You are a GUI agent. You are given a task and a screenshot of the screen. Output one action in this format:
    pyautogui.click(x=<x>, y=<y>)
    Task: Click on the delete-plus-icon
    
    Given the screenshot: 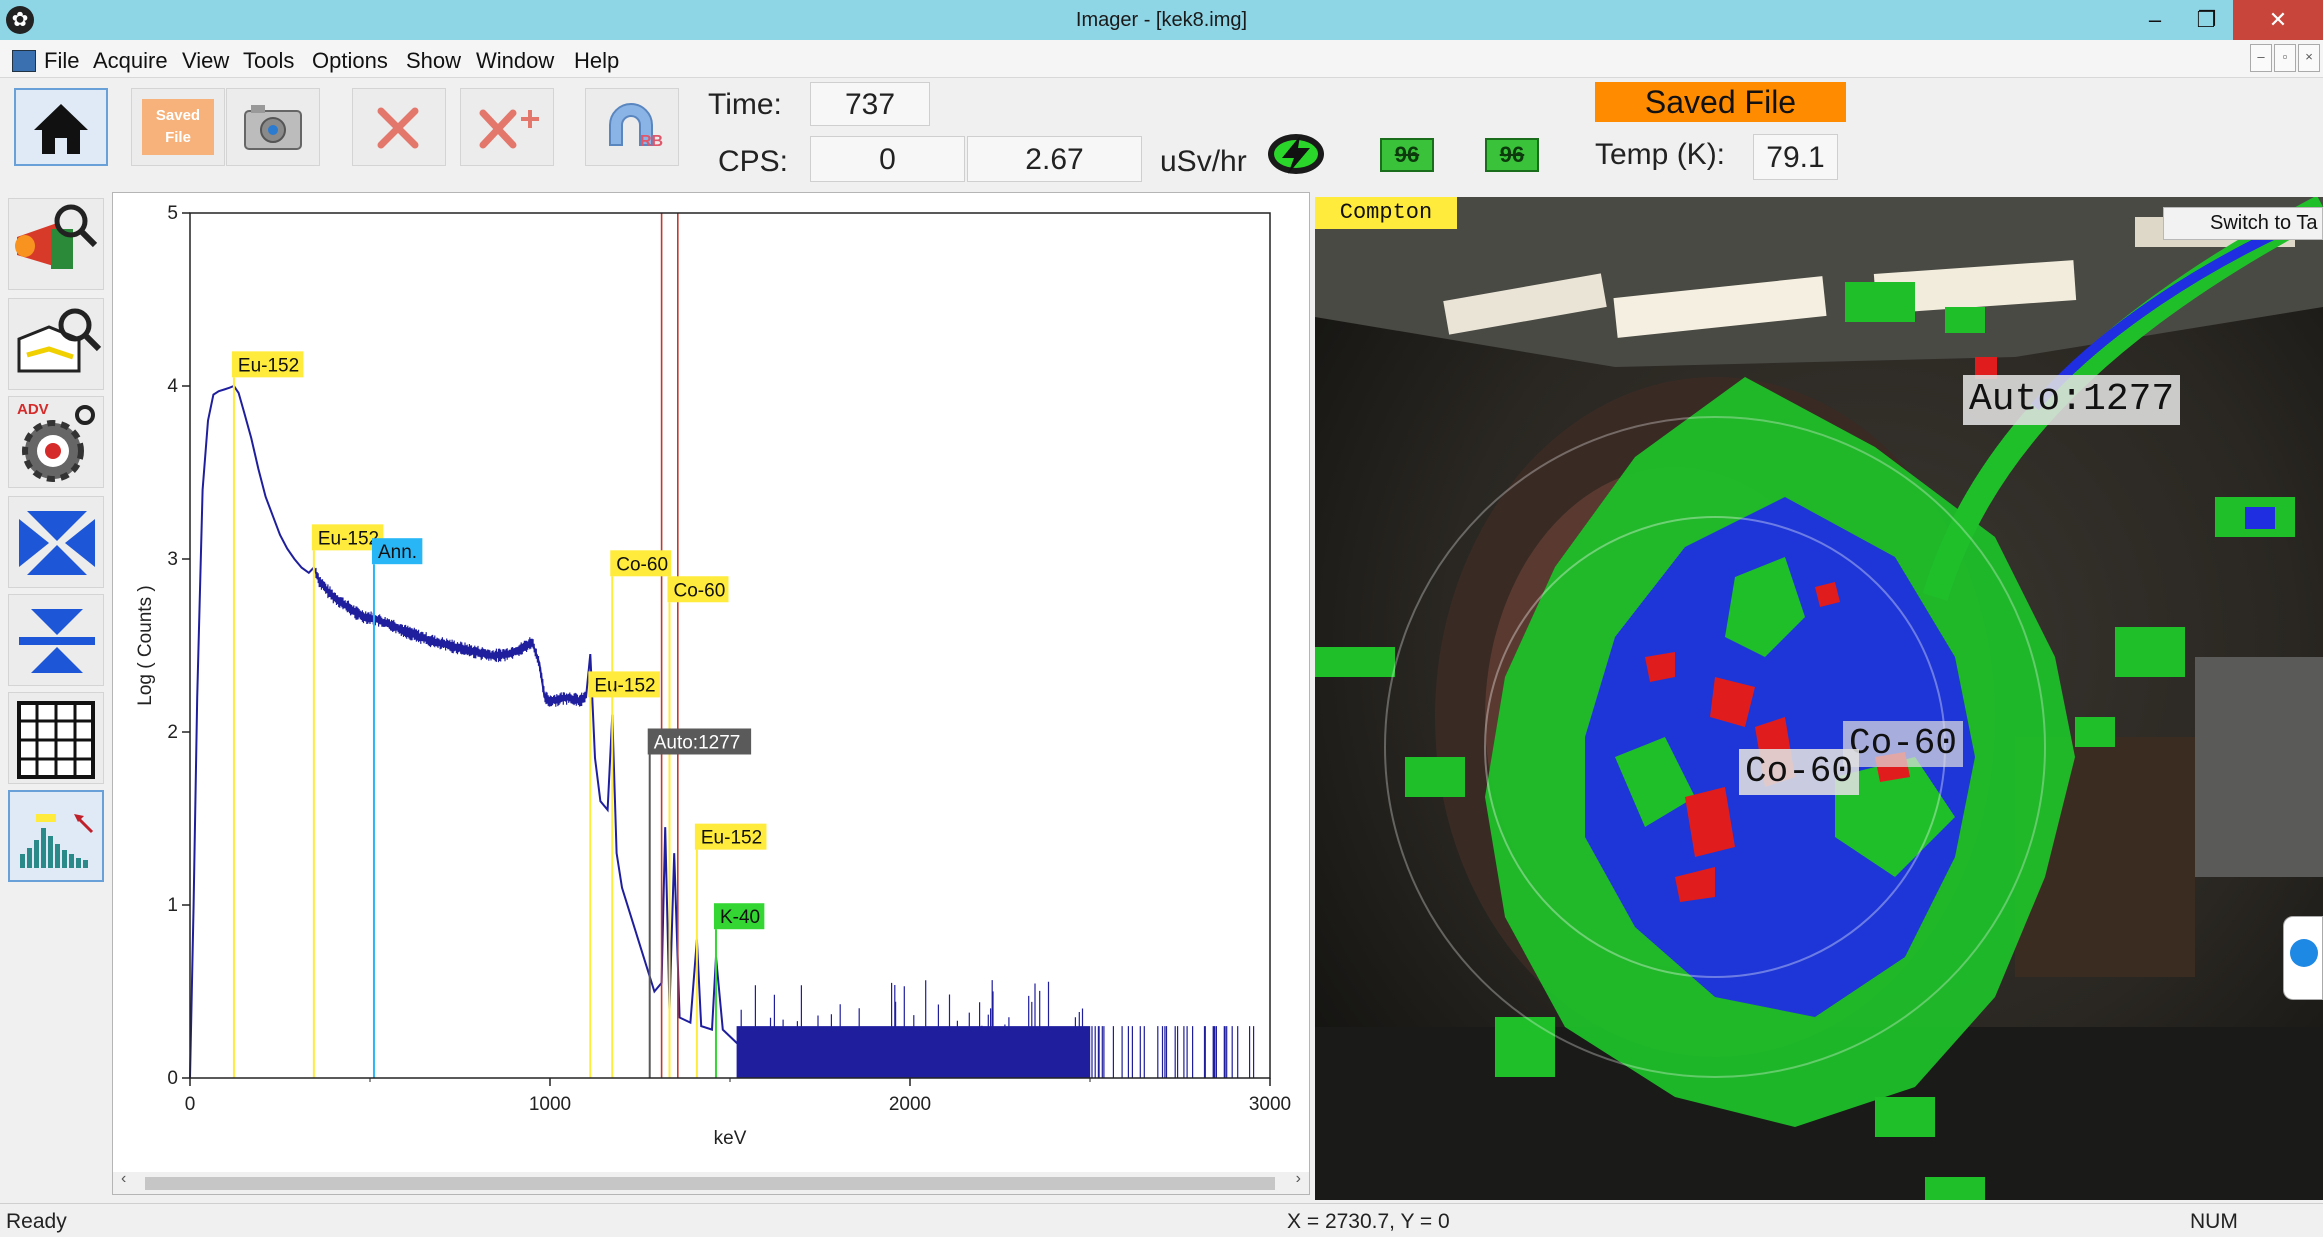 What is the action you would take?
    pyautogui.click(x=509, y=129)
    